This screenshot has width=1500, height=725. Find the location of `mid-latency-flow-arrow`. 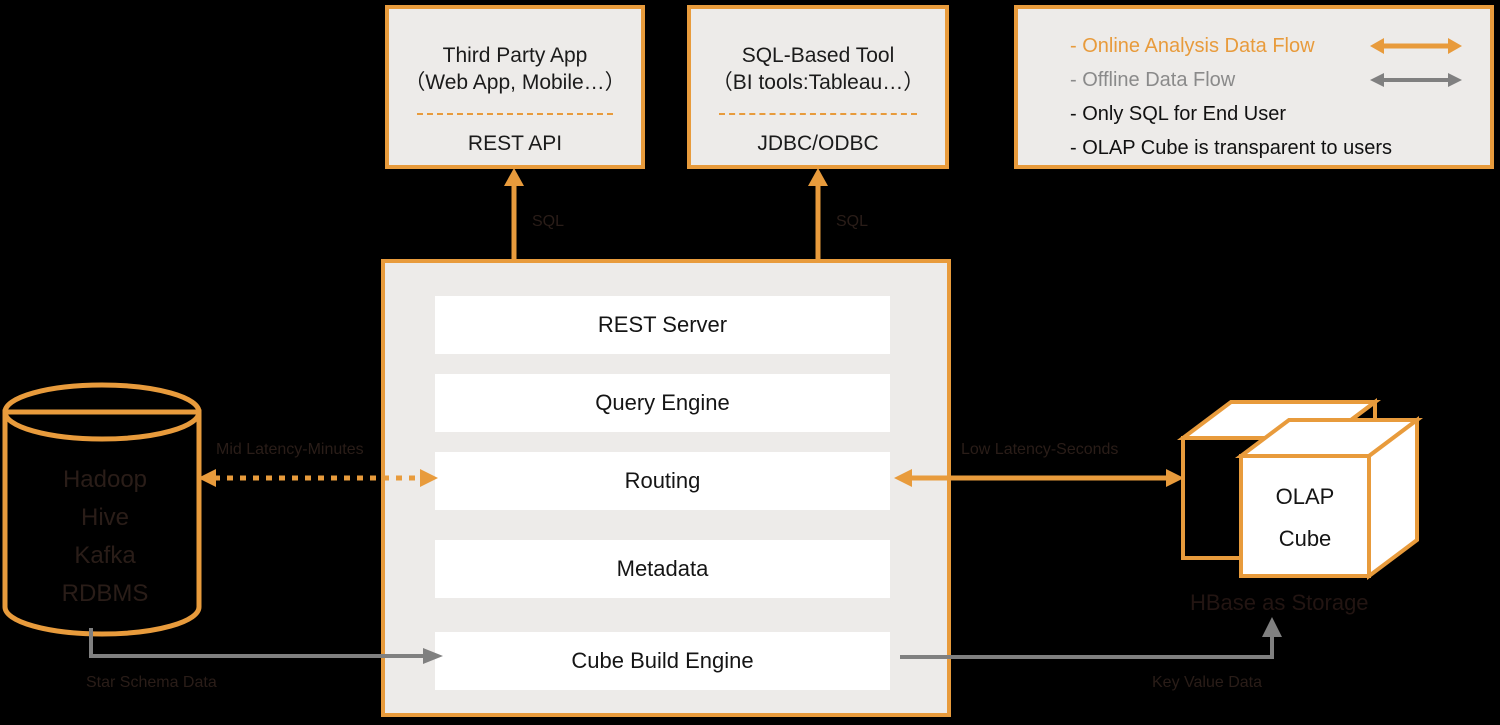

mid-latency-flow-arrow is located at coordinates (318, 478).